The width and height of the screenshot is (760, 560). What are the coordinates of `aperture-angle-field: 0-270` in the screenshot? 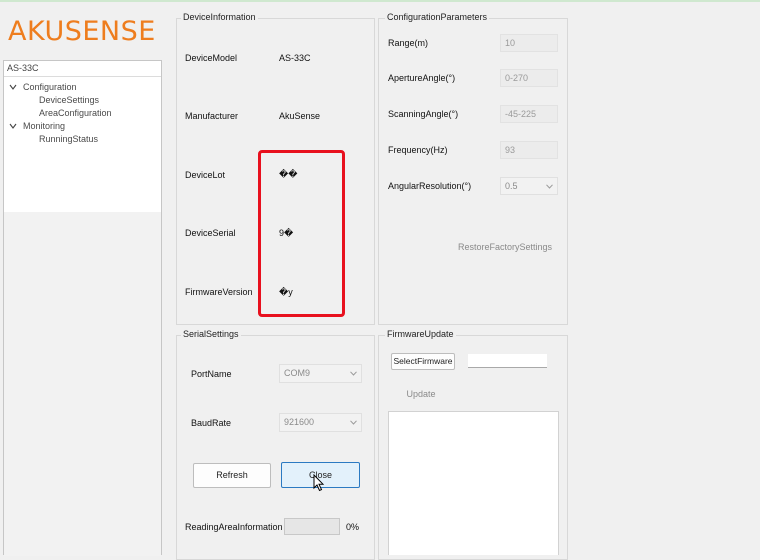 It's located at (529, 78).